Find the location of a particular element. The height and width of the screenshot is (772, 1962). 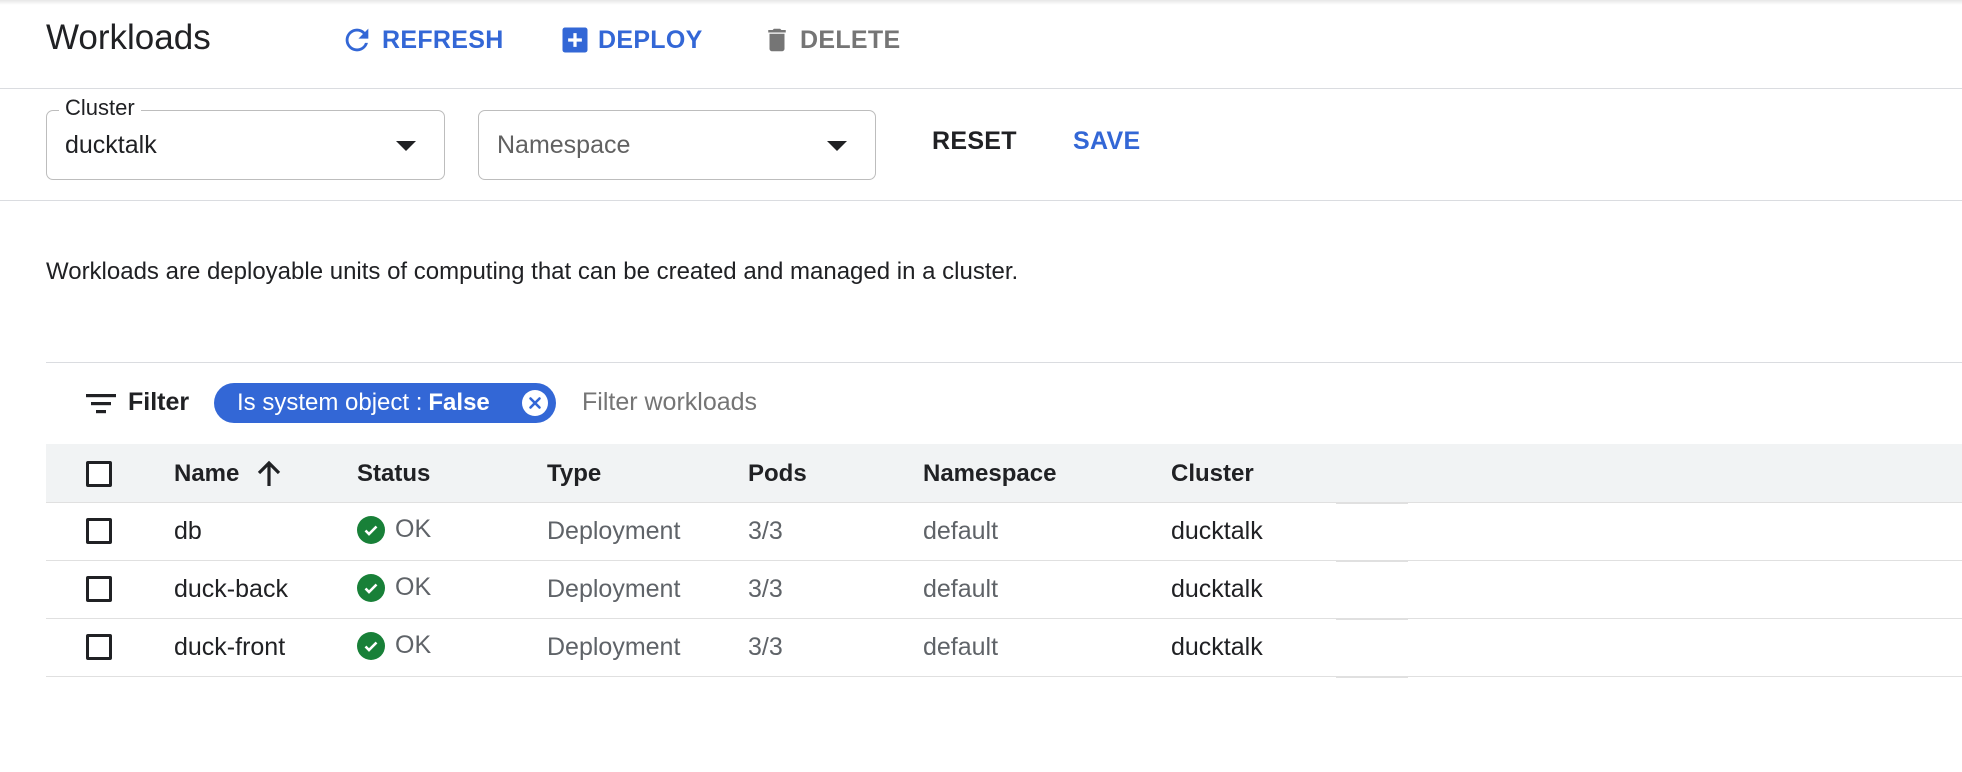

close-icon is located at coordinates (535, 403).